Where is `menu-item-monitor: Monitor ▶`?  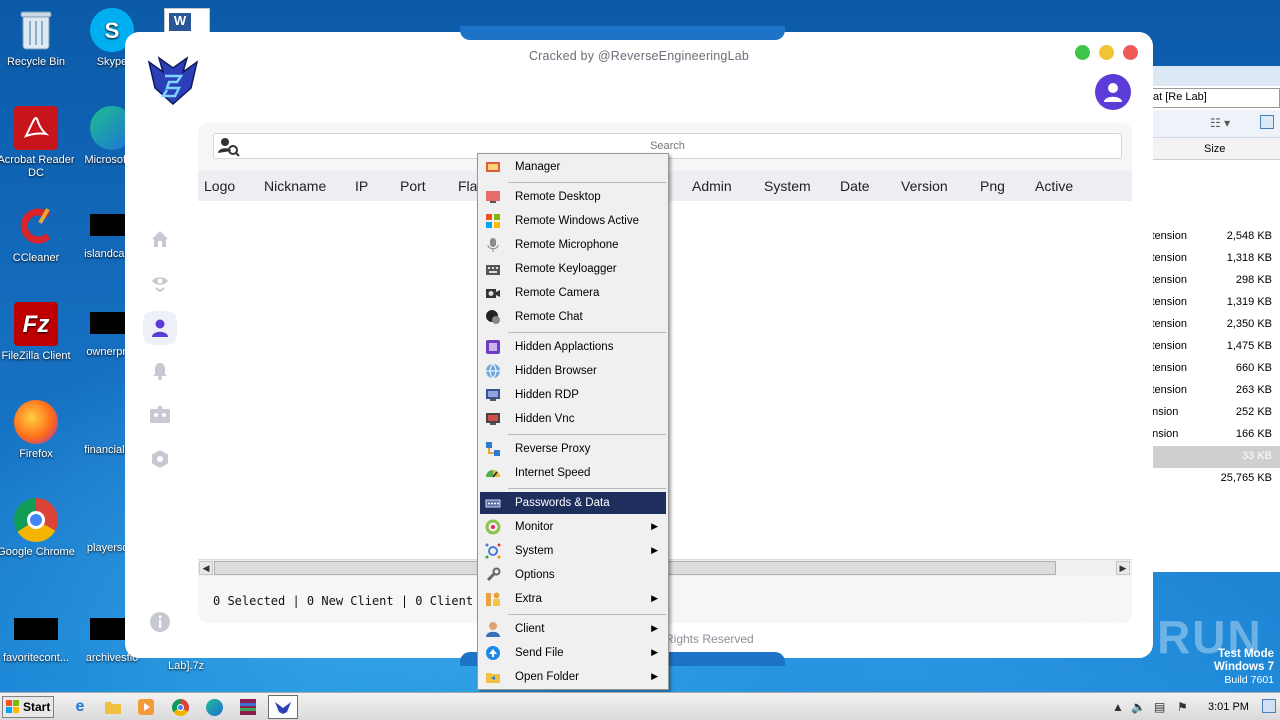 menu-item-monitor: Monitor ▶ is located at coordinates (573, 527).